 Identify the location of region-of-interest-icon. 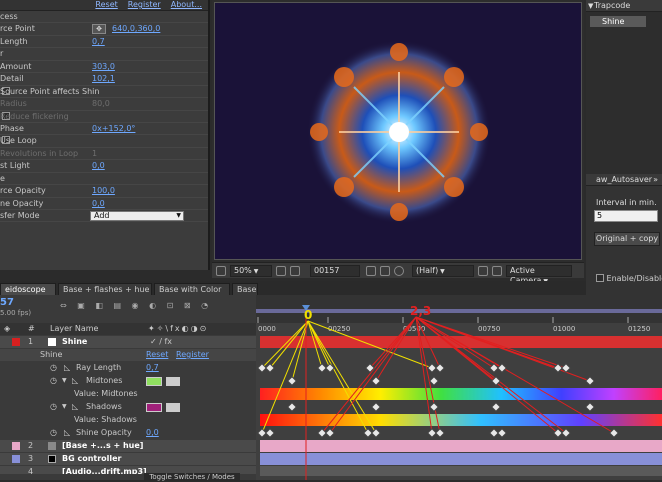
(483, 271).